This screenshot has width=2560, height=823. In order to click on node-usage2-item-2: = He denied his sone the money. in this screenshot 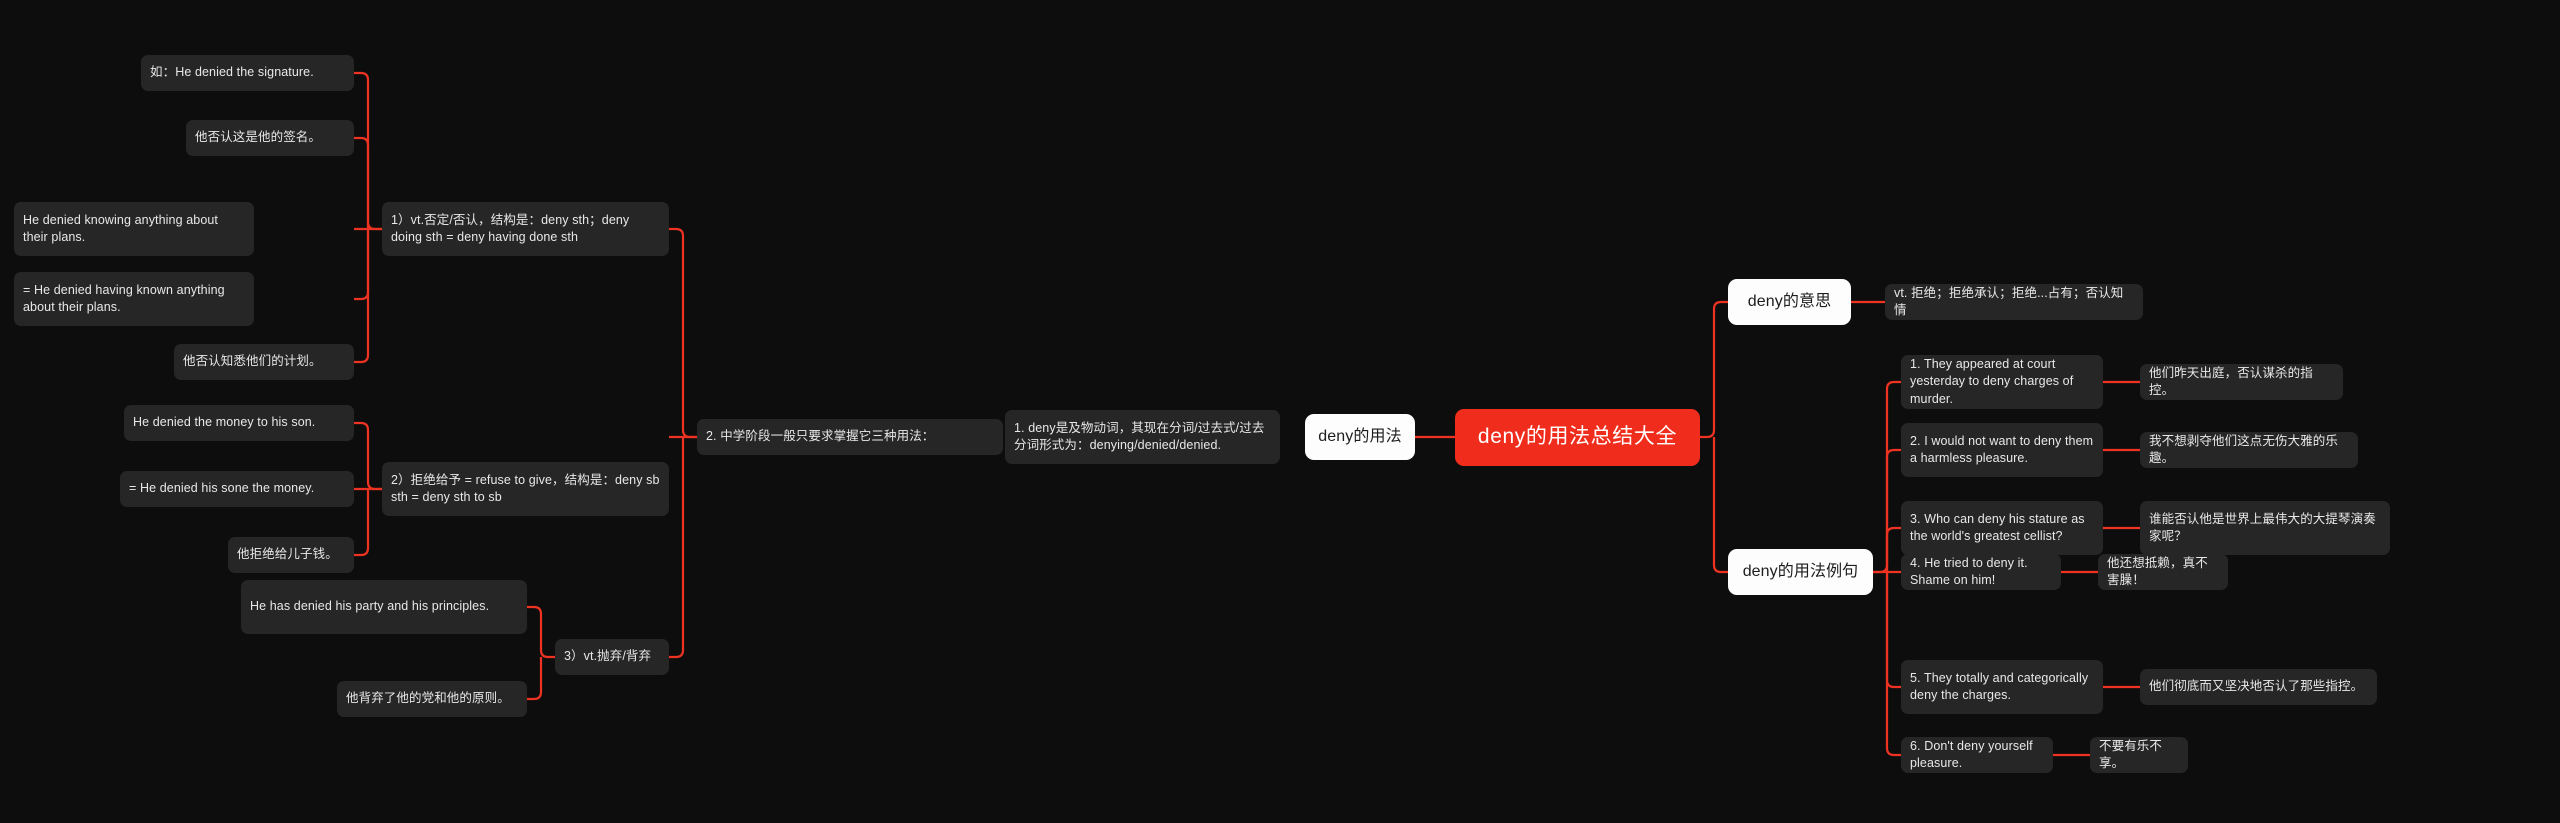, I will do `click(237, 489)`.